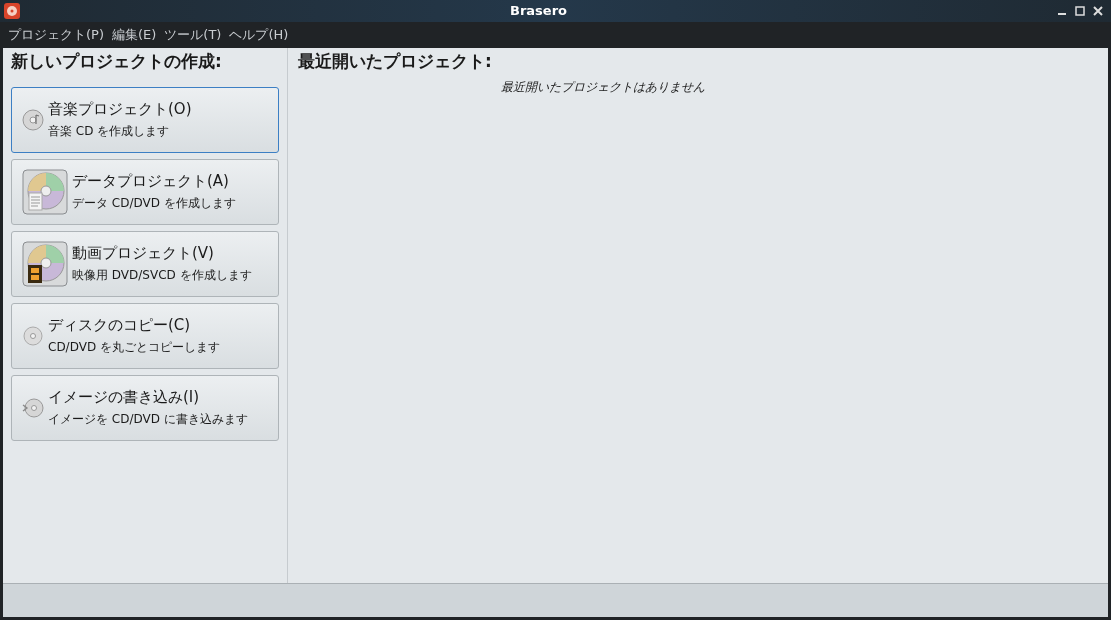 Image resolution: width=1111 pixels, height=620 pixels. What do you see at coordinates (117, 61) in the screenshot?
I see `section-heading: 新しいプロジェクトの作成:` at bounding box center [117, 61].